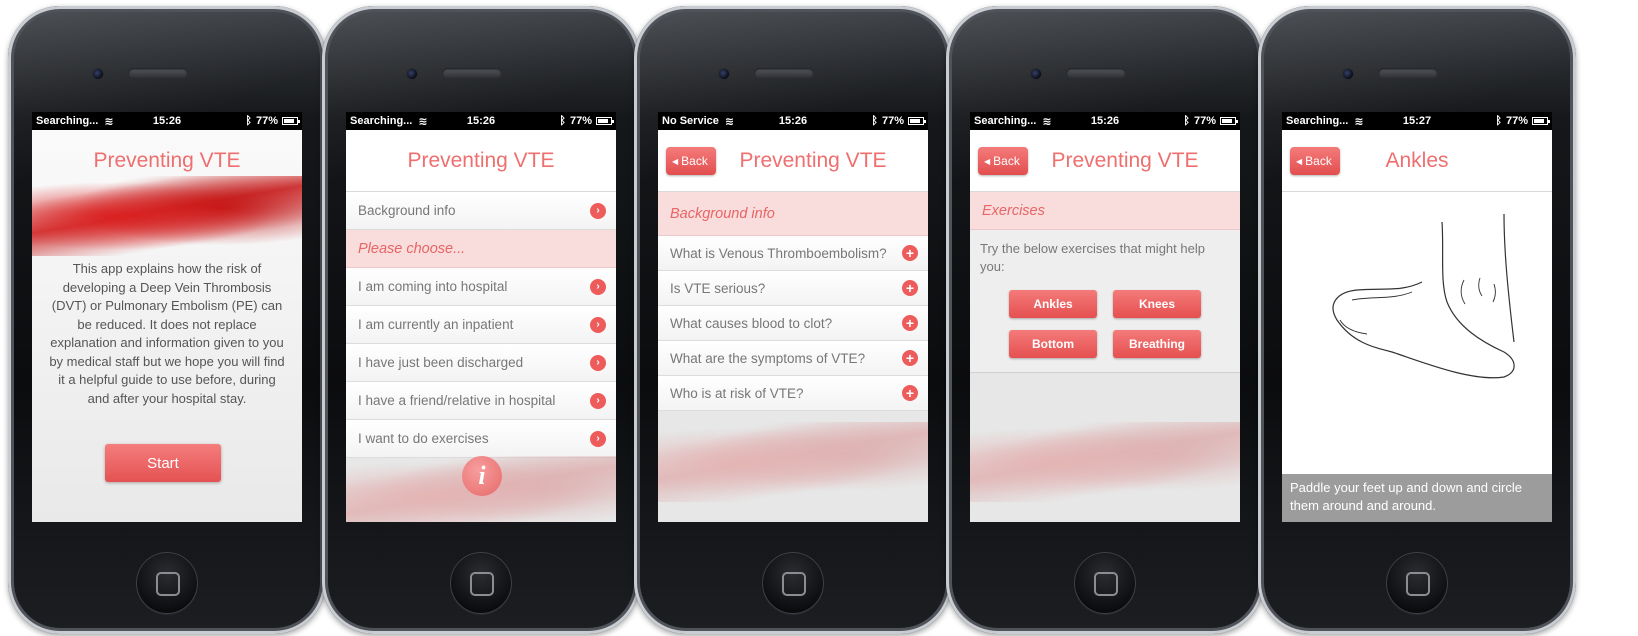 The height and width of the screenshot is (636, 1638). Describe the element at coordinates (481, 401) in the screenshot. I see `list-item: I have a friend/relative in hospital ›` at that location.